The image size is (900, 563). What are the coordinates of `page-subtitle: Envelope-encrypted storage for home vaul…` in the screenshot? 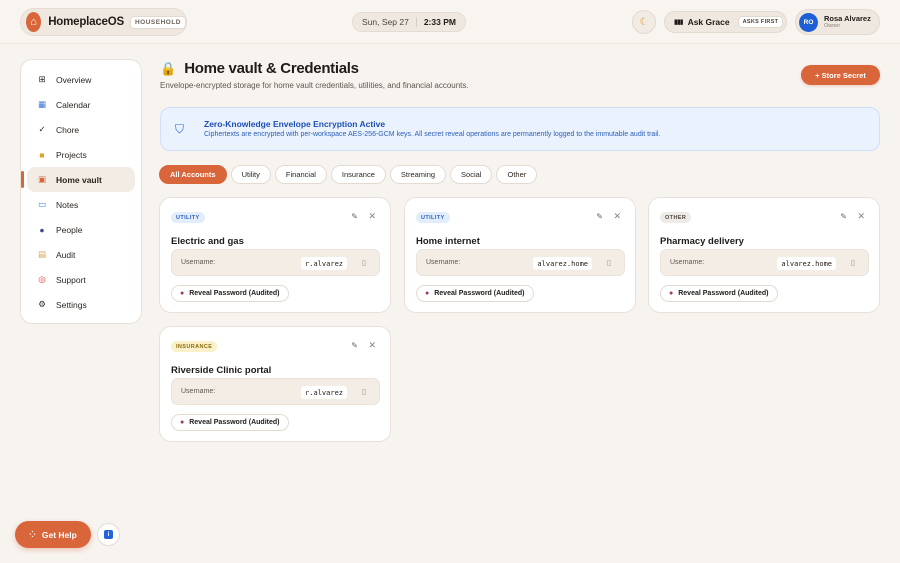 It's located at (314, 85).